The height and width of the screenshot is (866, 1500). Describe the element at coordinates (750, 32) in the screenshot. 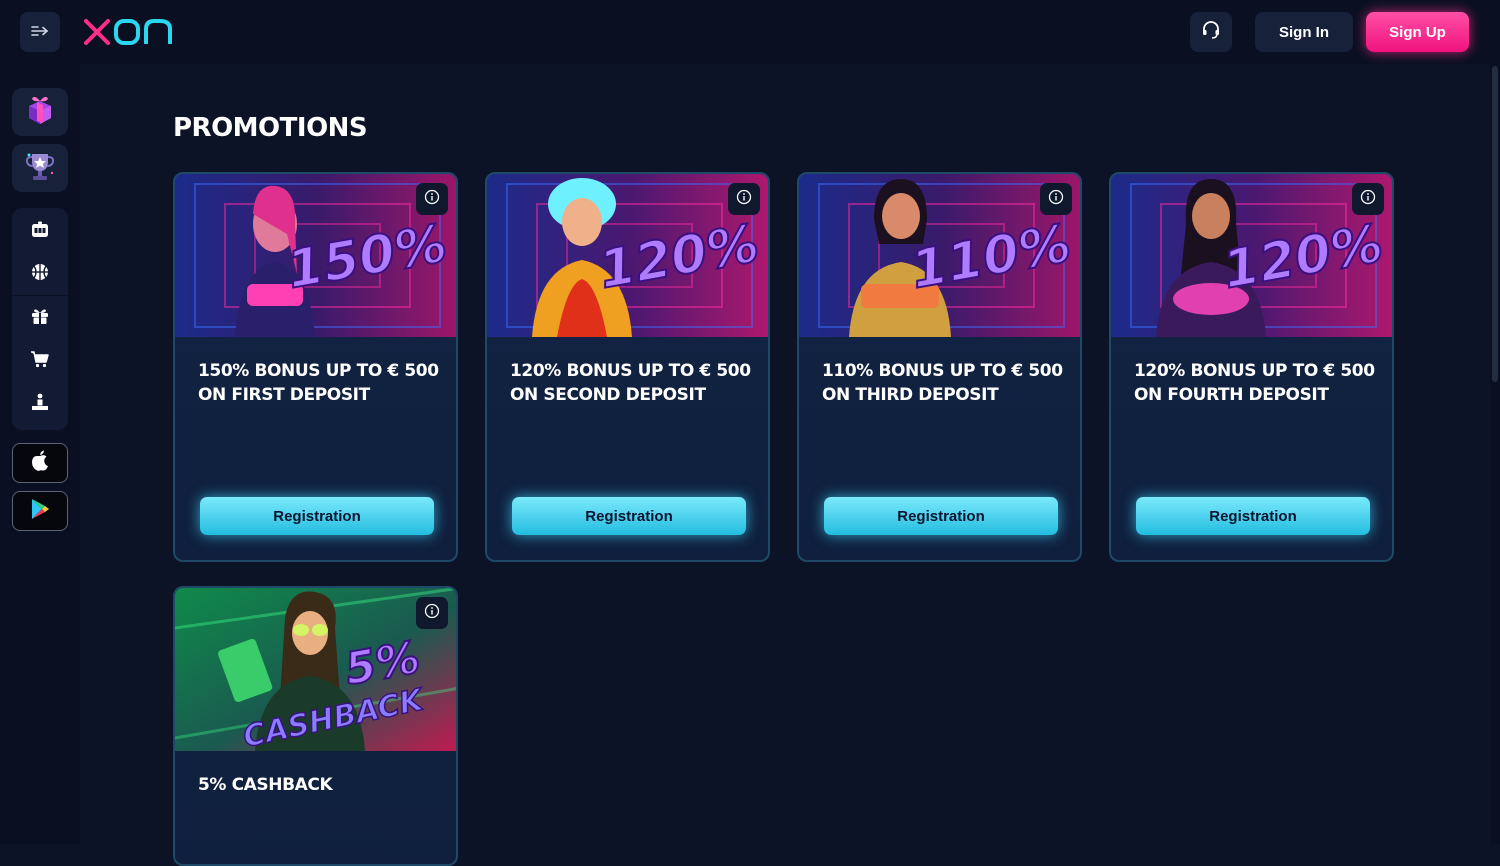

I see `top-bar: xon Sign In Sign Up` at that location.